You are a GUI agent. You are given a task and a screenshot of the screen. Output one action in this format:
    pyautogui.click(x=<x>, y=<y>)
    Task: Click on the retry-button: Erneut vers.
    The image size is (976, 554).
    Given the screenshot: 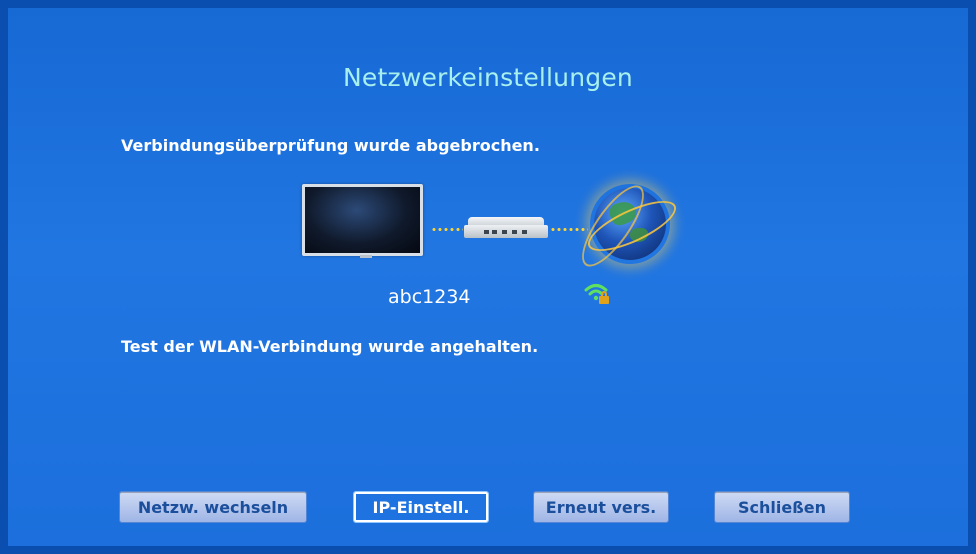 What is the action you would take?
    pyautogui.click(x=601, y=507)
    